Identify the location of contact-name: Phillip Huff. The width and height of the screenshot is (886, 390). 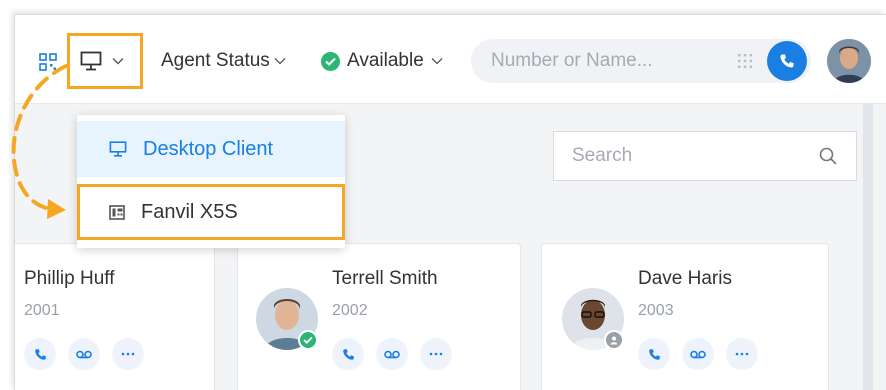
(69, 278).